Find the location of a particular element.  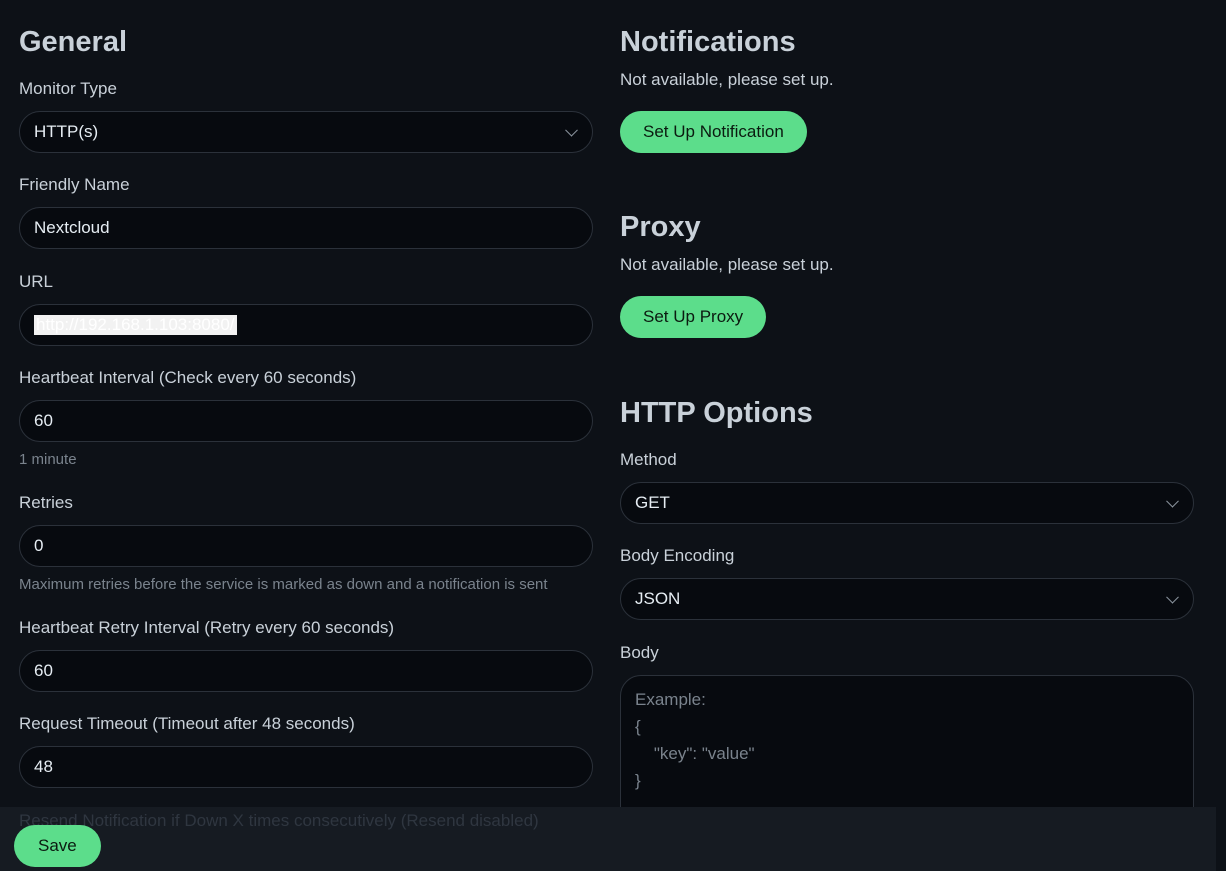

friendly-name-value: Nextcloud is located at coordinates (72, 227).